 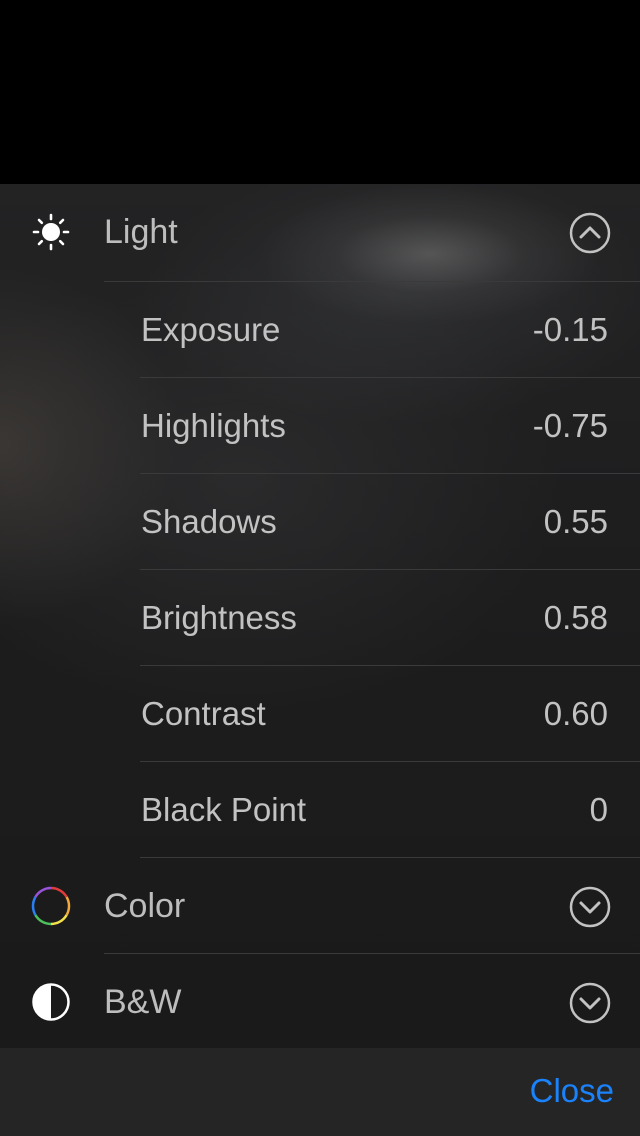 I want to click on section-bw: B&W, so click(x=320, y=1001).